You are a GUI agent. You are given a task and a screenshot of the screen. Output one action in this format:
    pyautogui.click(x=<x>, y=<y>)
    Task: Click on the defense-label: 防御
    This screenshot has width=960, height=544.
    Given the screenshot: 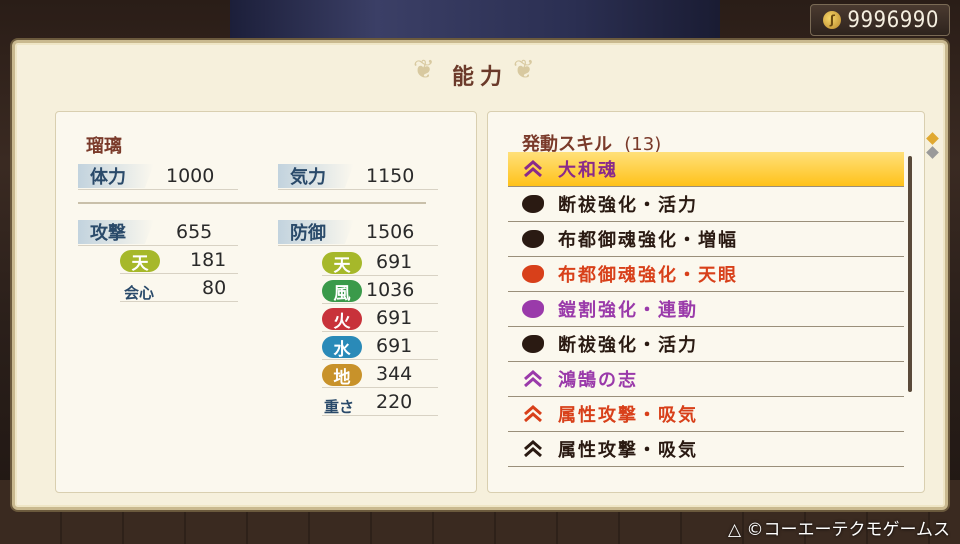 What is the action you would take?
    pyautogui.click(x=316, y=232)
    